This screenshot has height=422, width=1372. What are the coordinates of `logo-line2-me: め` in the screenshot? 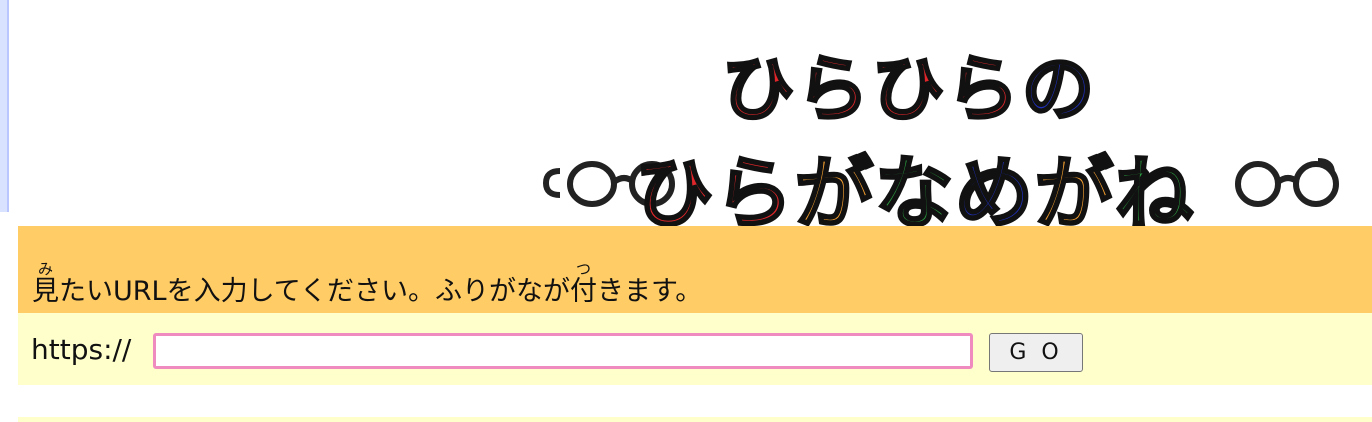 It's located at (994, 187).